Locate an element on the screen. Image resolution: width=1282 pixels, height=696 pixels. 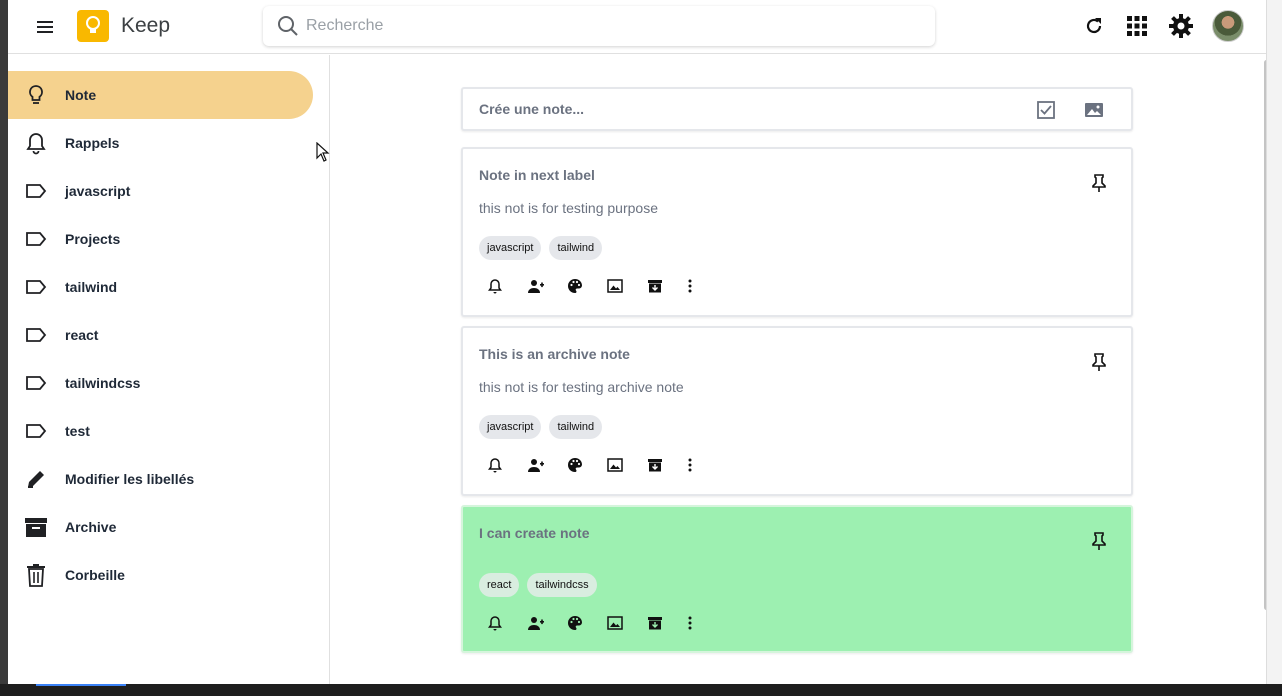
refresh-icon is located at coordinates (1094, 26).